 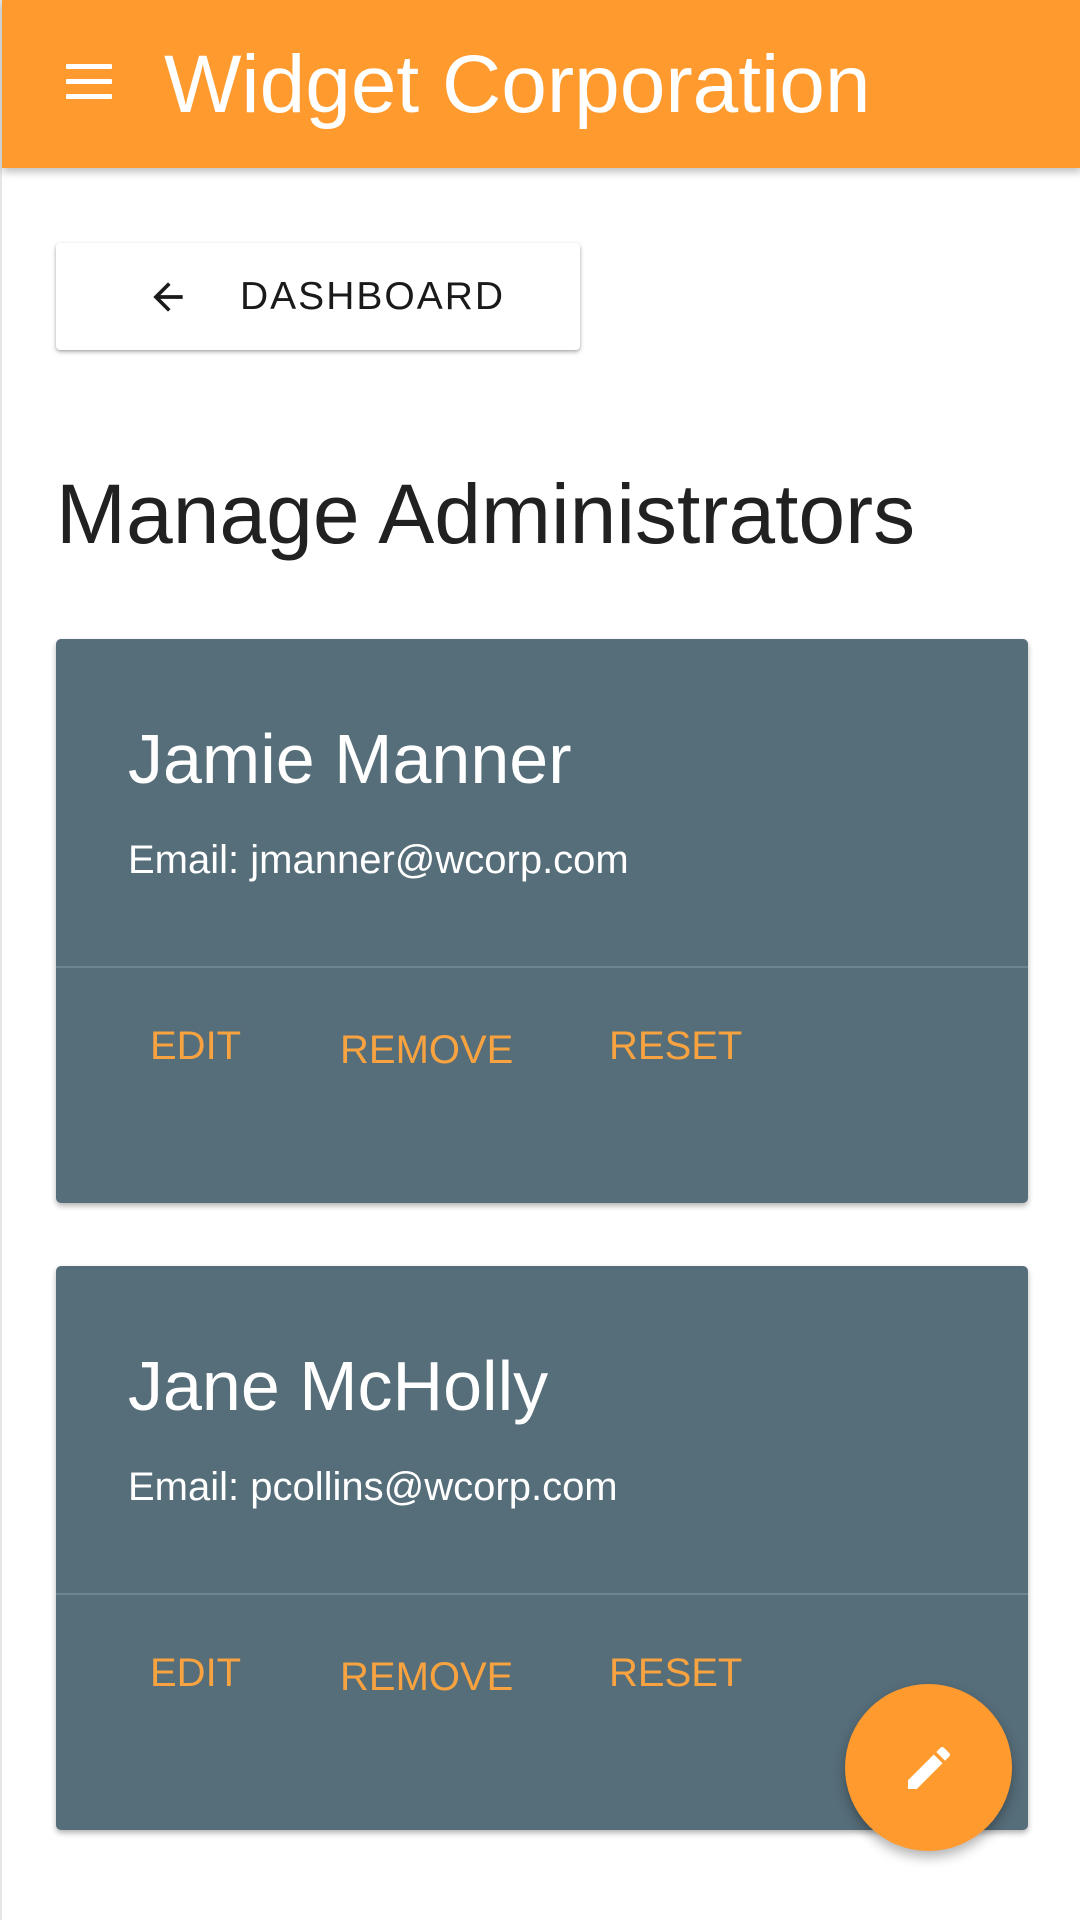 I want to click on app-bar: Widget Corporation, so click(x=541, y=84).